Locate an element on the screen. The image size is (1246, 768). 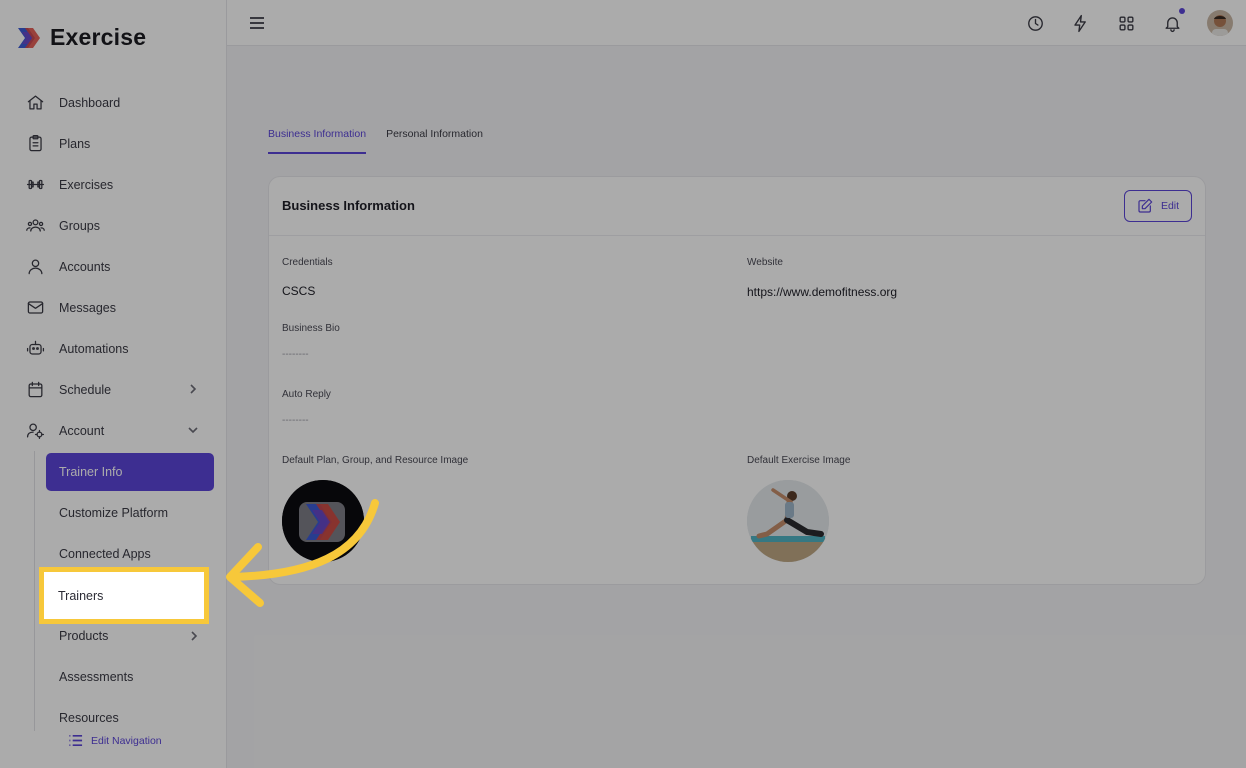
nav-item-messages: Messages is located at coordinates (113, 307).